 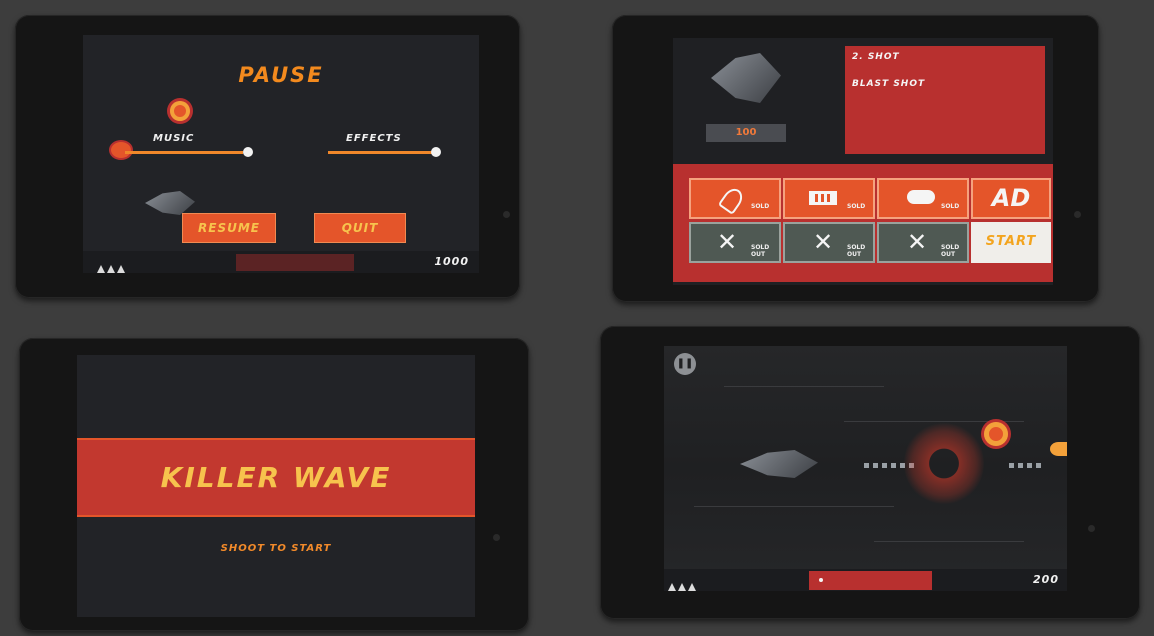 What do you see at coordinates (821, 580) in the screenshot?
I see `radar-player-dot` at bounding box center [821, 580].